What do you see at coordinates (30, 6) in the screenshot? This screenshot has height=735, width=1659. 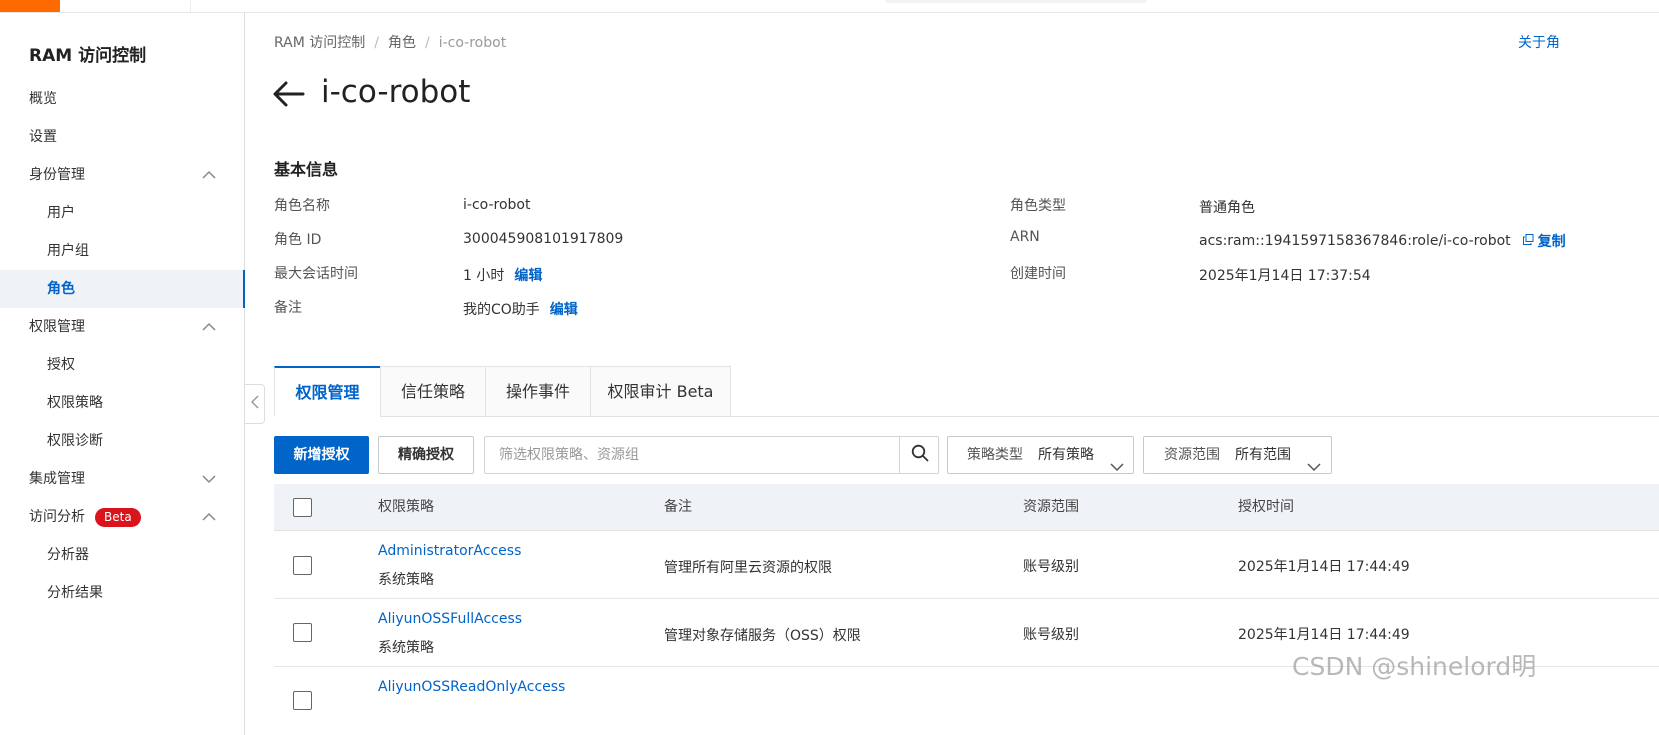 I see `brand-logo` at bounding box center [30, 6].